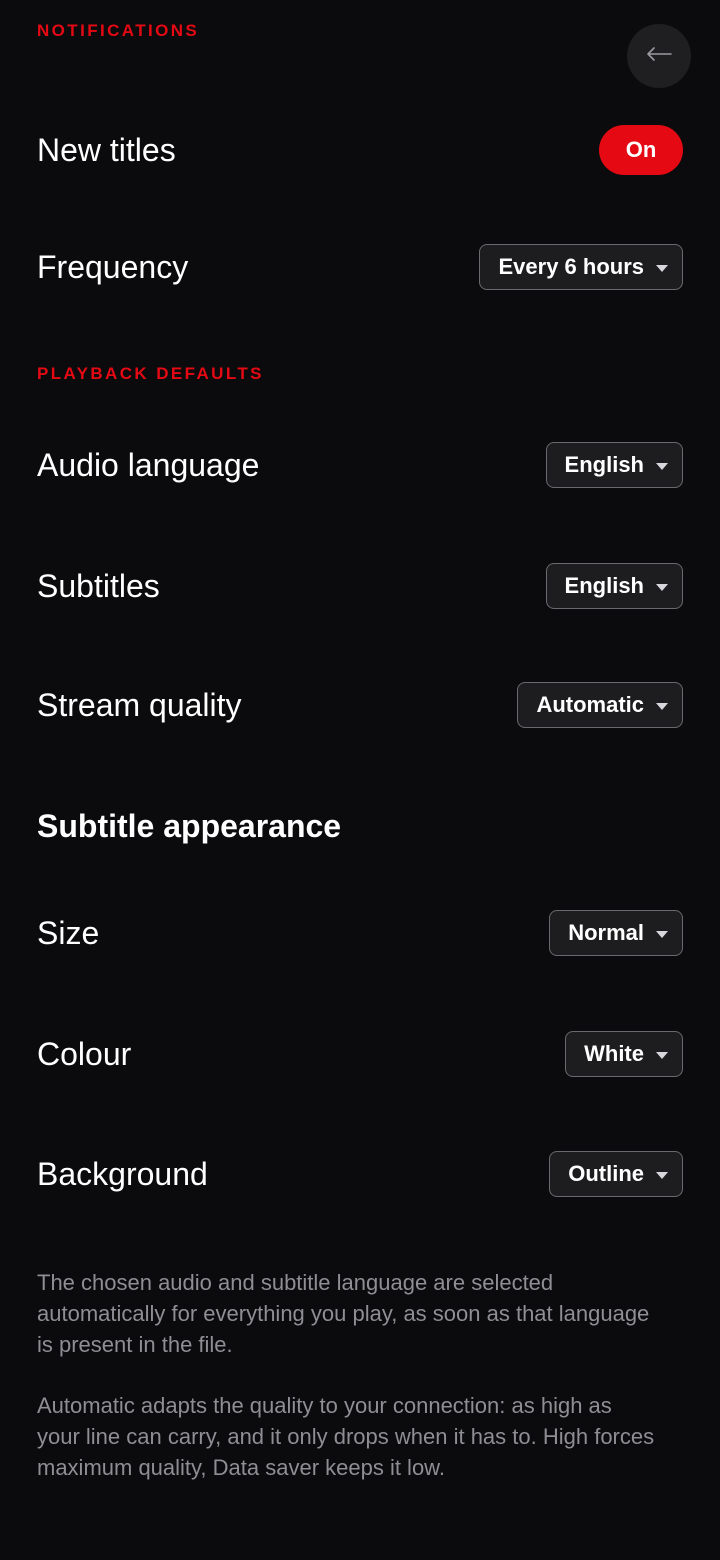  What do you see at coordinates (106, 149) in the screenshot?
I see `new-titles-label: New titles` at bounding box center [106, 149].